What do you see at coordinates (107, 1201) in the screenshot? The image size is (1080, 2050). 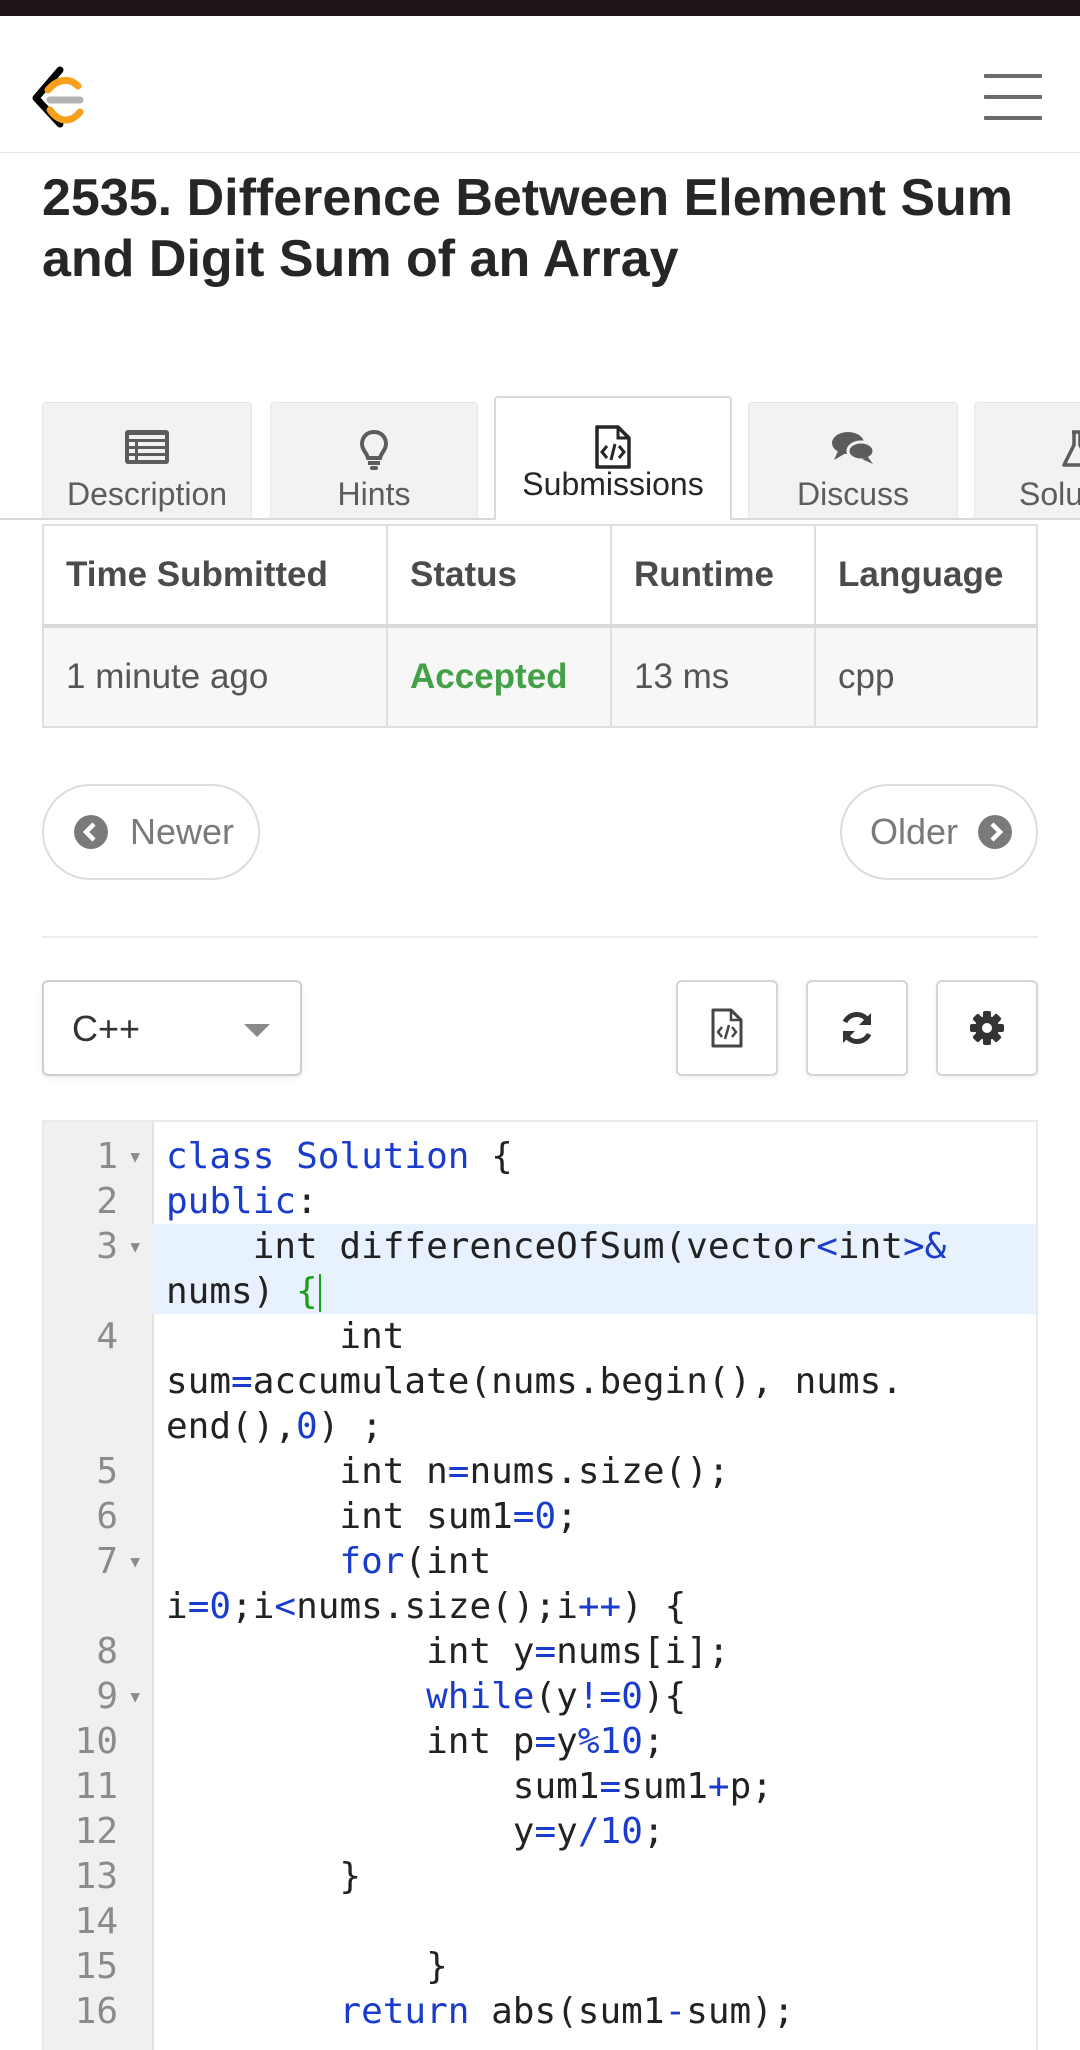 I see `line-number: 2` at bounding box center [107, 1201].